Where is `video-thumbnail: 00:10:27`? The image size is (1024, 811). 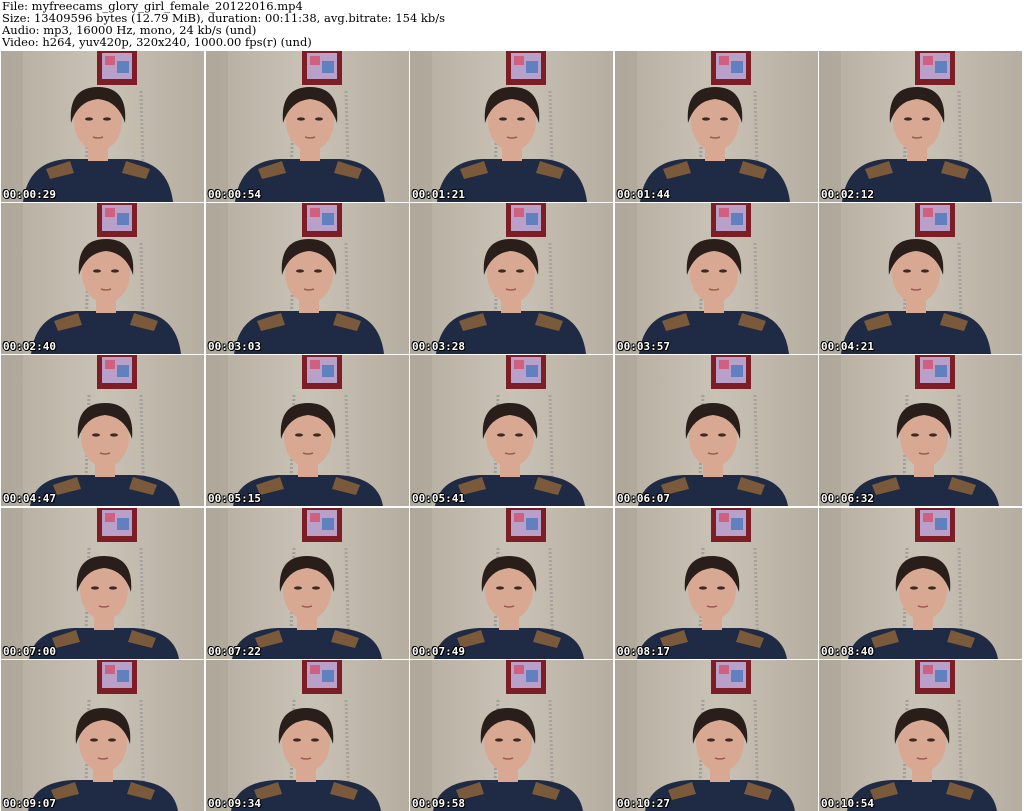
video-thumbnail: 00:10:27 is located at coordinates (716, 735).